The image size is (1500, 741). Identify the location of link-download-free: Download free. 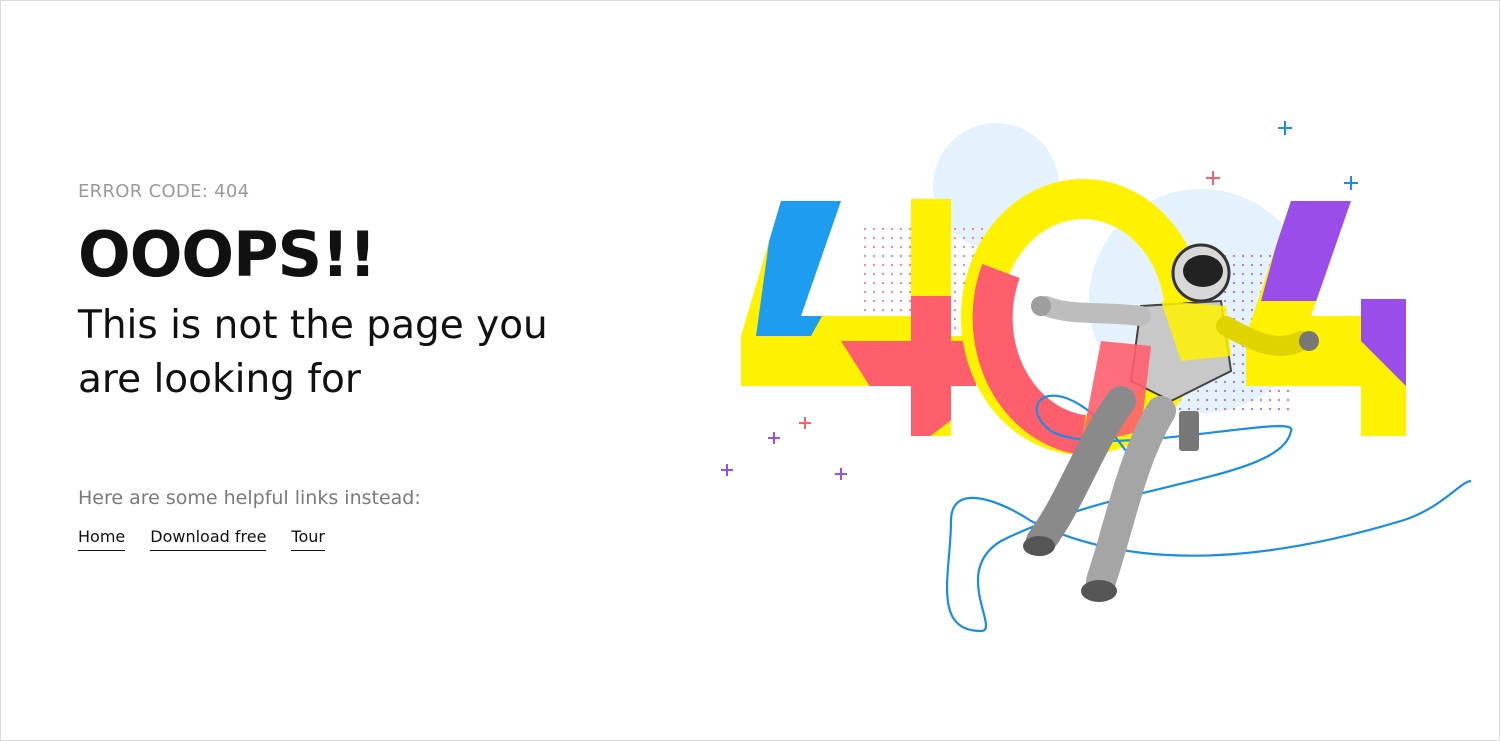
(208, 539).